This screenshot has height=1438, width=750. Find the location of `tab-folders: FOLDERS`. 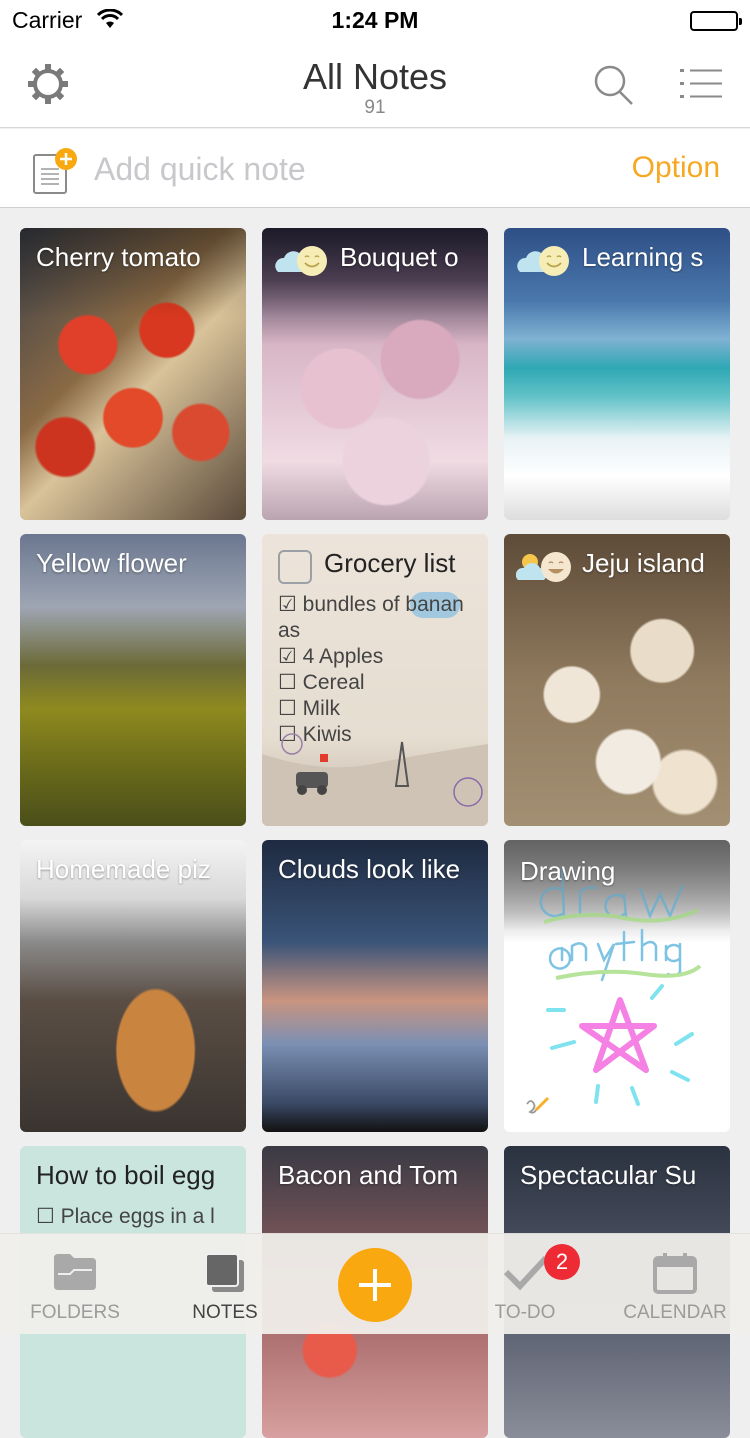

tab-folders: FOLDERS is located at coordinates (75, 1284).